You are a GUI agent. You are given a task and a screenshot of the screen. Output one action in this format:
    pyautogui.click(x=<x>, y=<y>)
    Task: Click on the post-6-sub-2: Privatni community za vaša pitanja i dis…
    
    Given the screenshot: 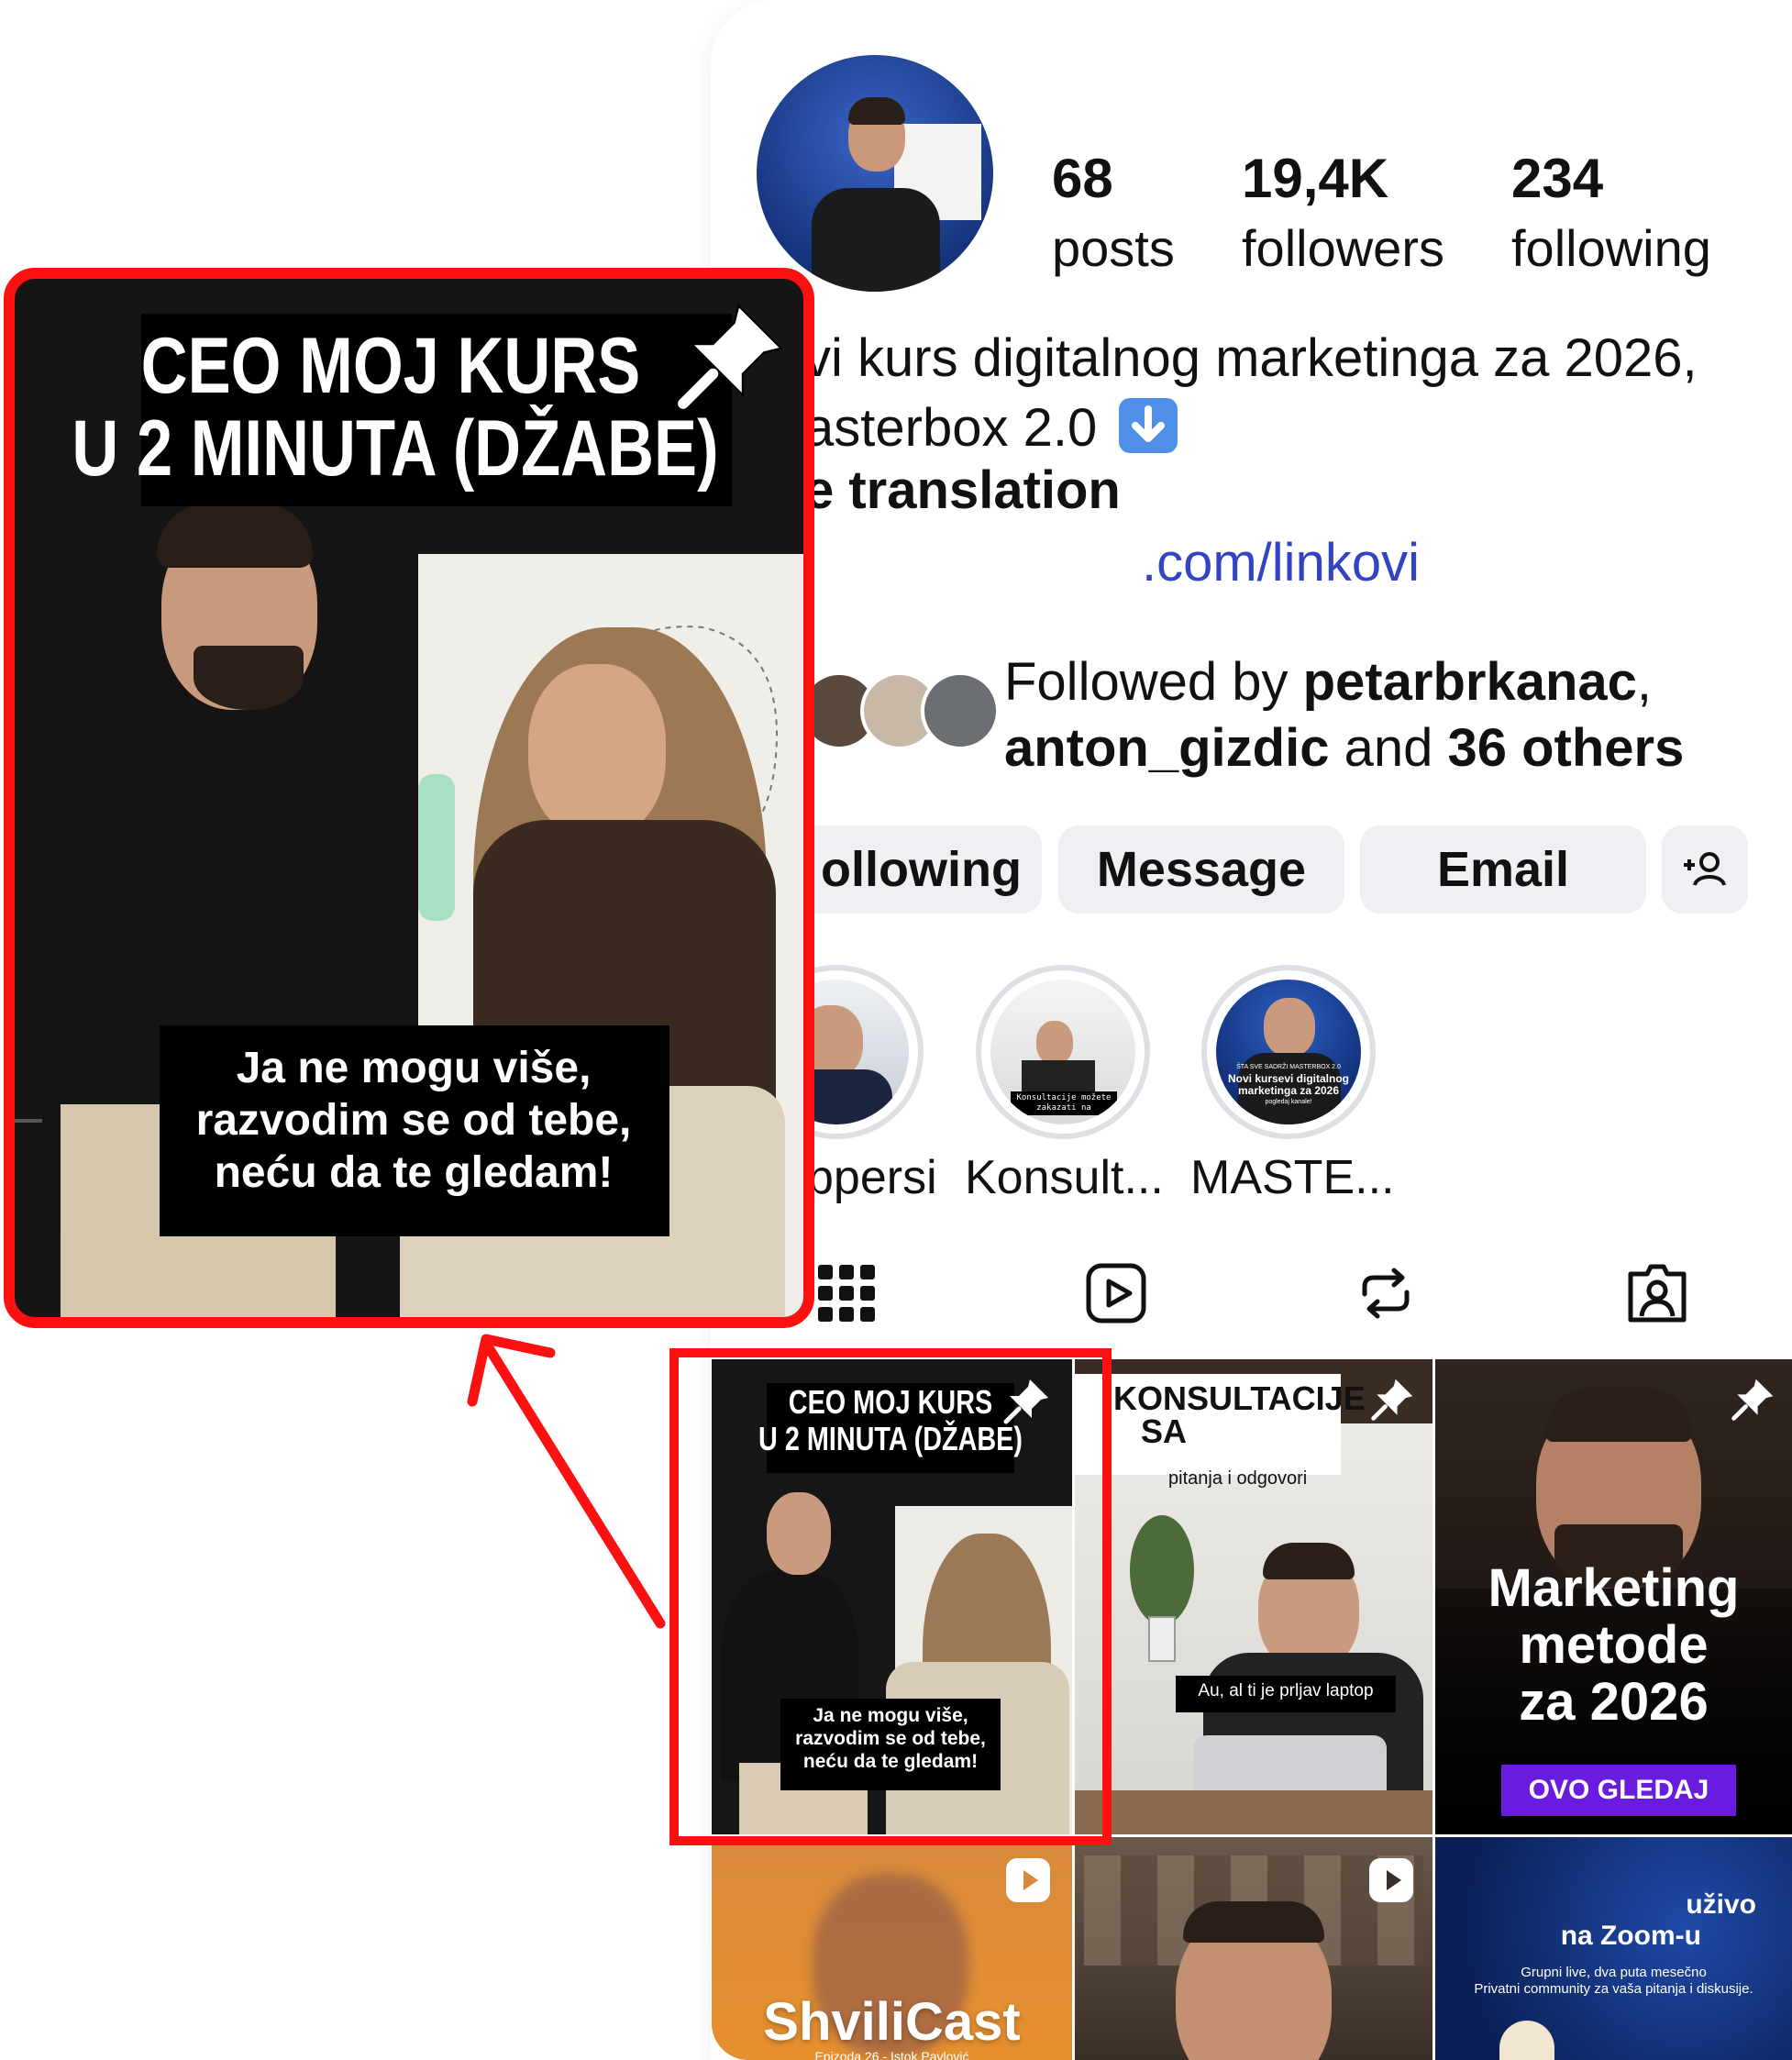 What is the action you would take?
    pyautogui.click(x=1614, y=1989)
    